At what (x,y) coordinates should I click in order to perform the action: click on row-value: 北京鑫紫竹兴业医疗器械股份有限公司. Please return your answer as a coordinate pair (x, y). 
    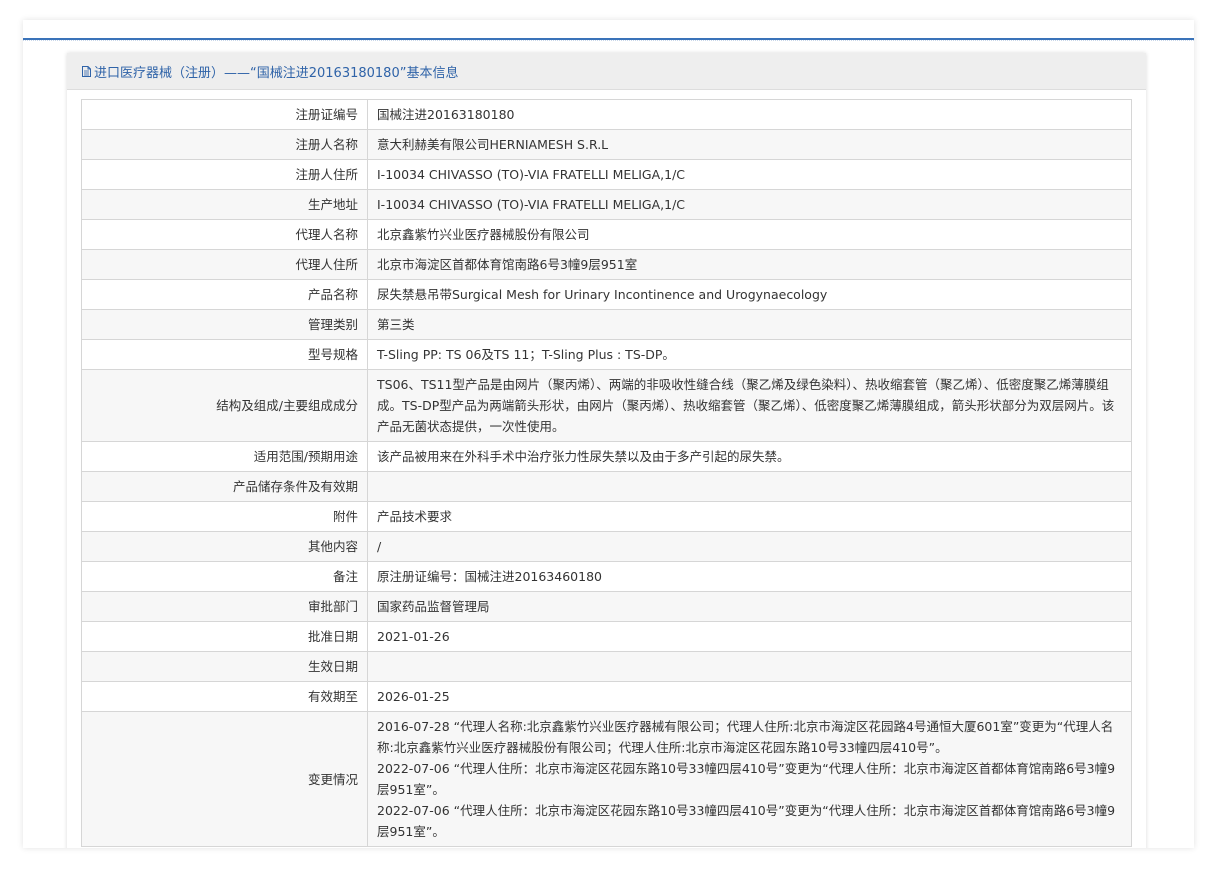
    Looking at the image, I should click on (749, 234).